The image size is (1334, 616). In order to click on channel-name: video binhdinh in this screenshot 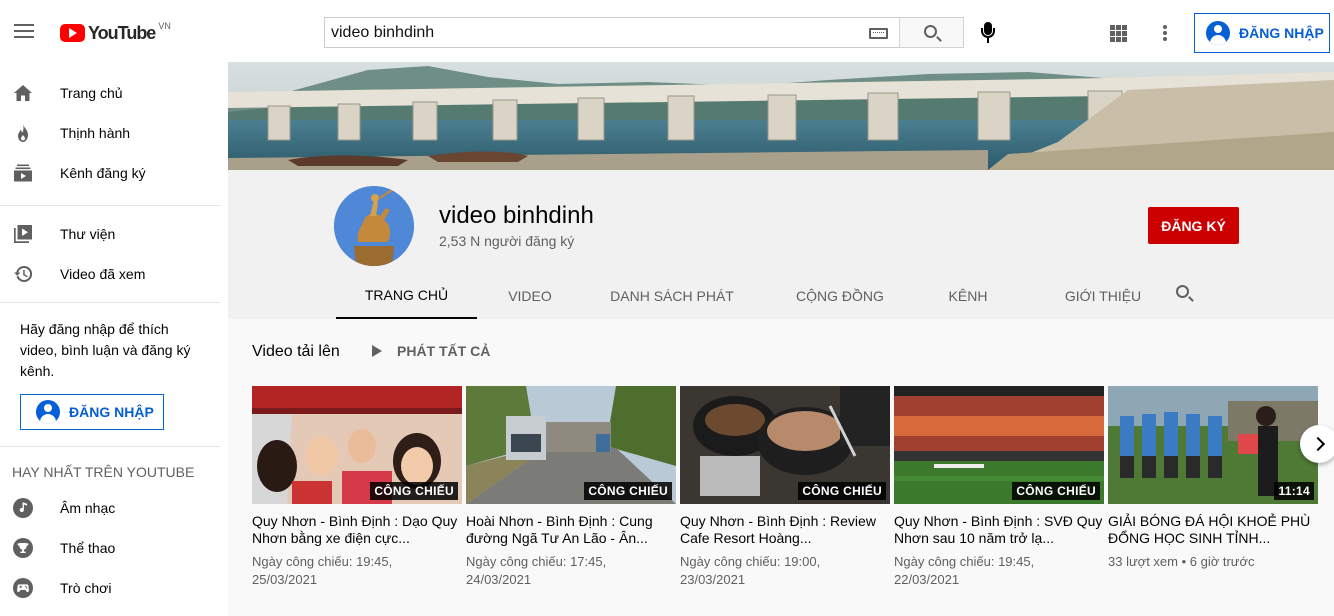, I will do `click(516, 215)`.